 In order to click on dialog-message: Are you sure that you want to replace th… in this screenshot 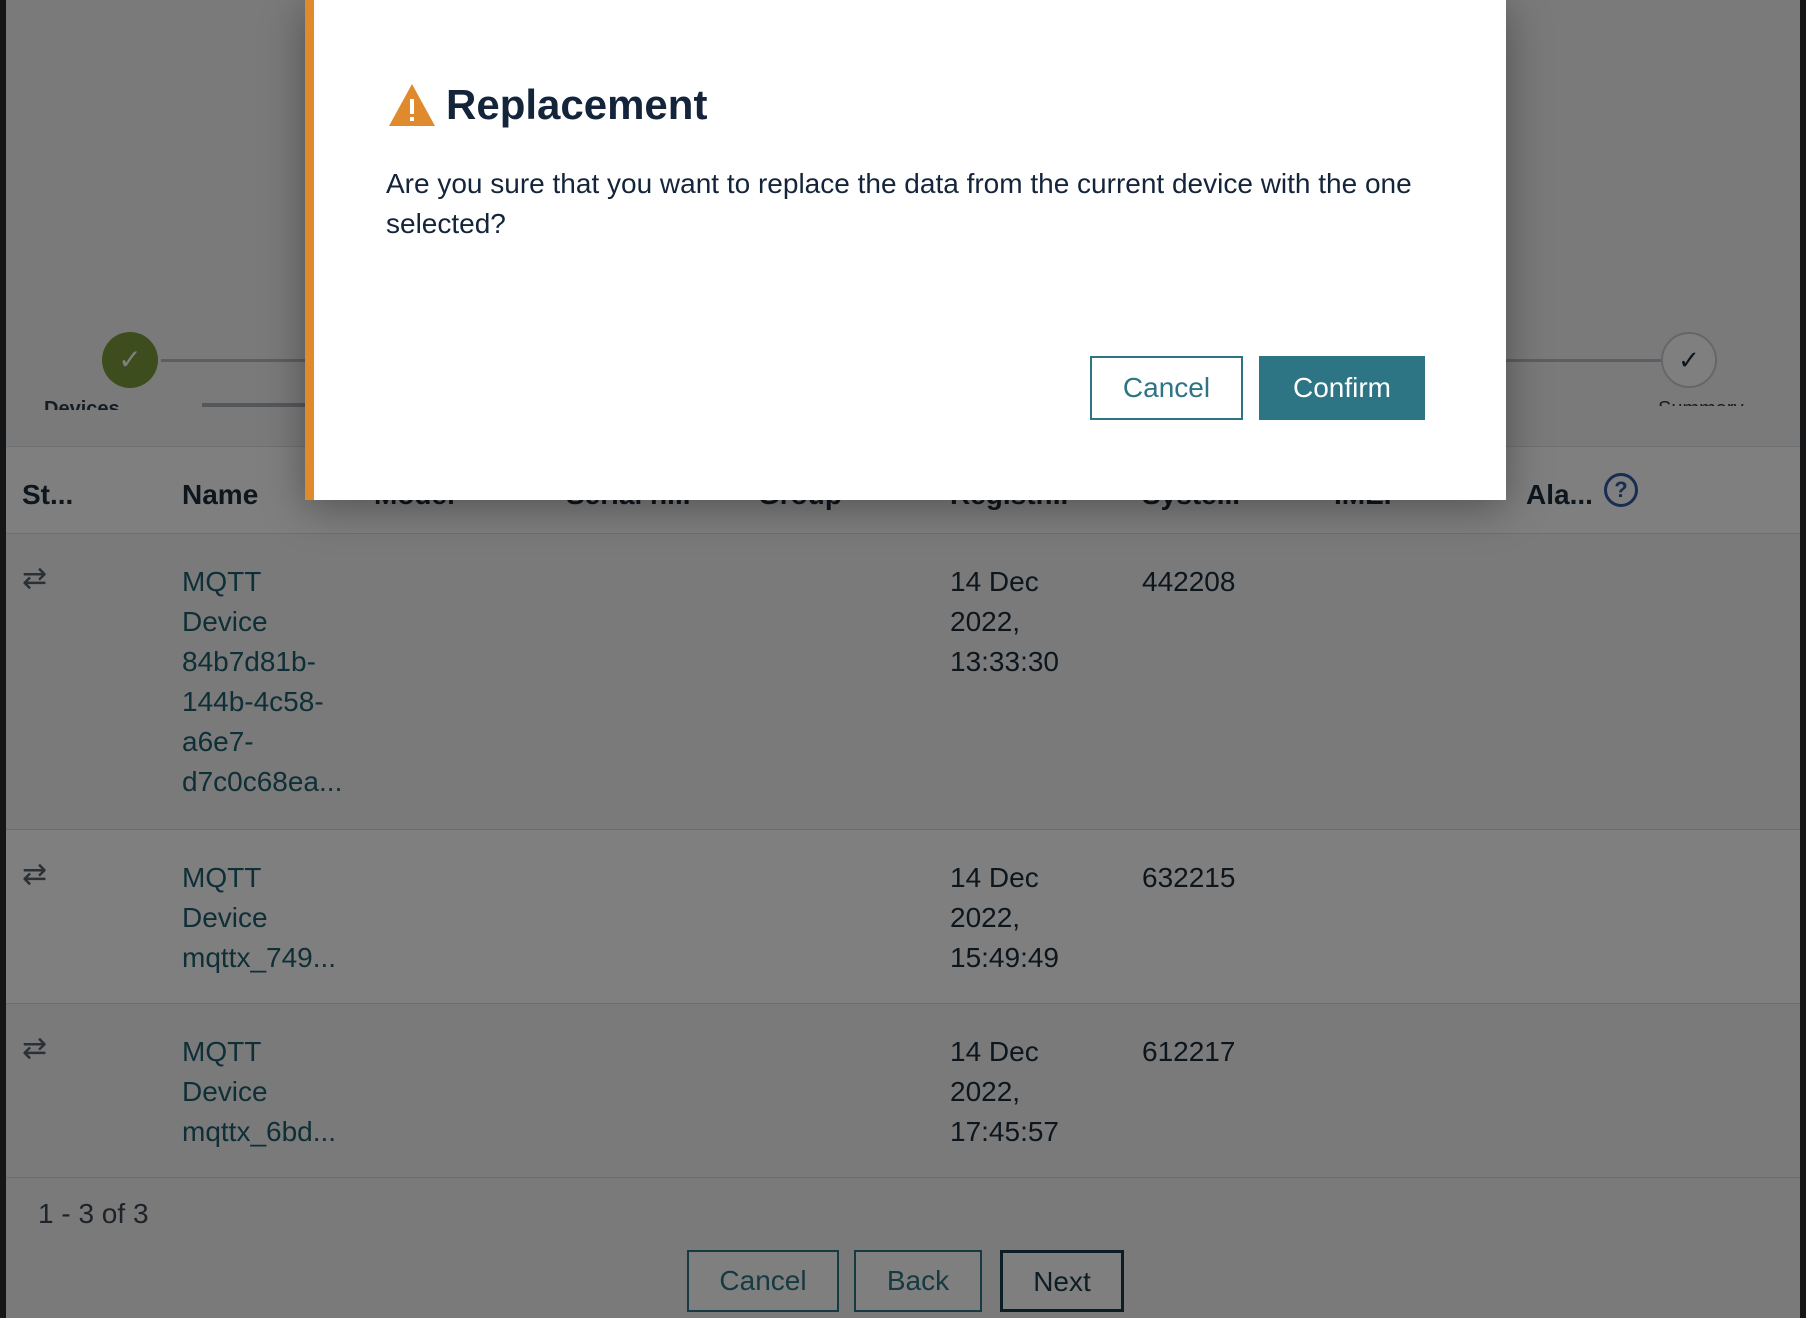, I will do `click(899, 203)`.